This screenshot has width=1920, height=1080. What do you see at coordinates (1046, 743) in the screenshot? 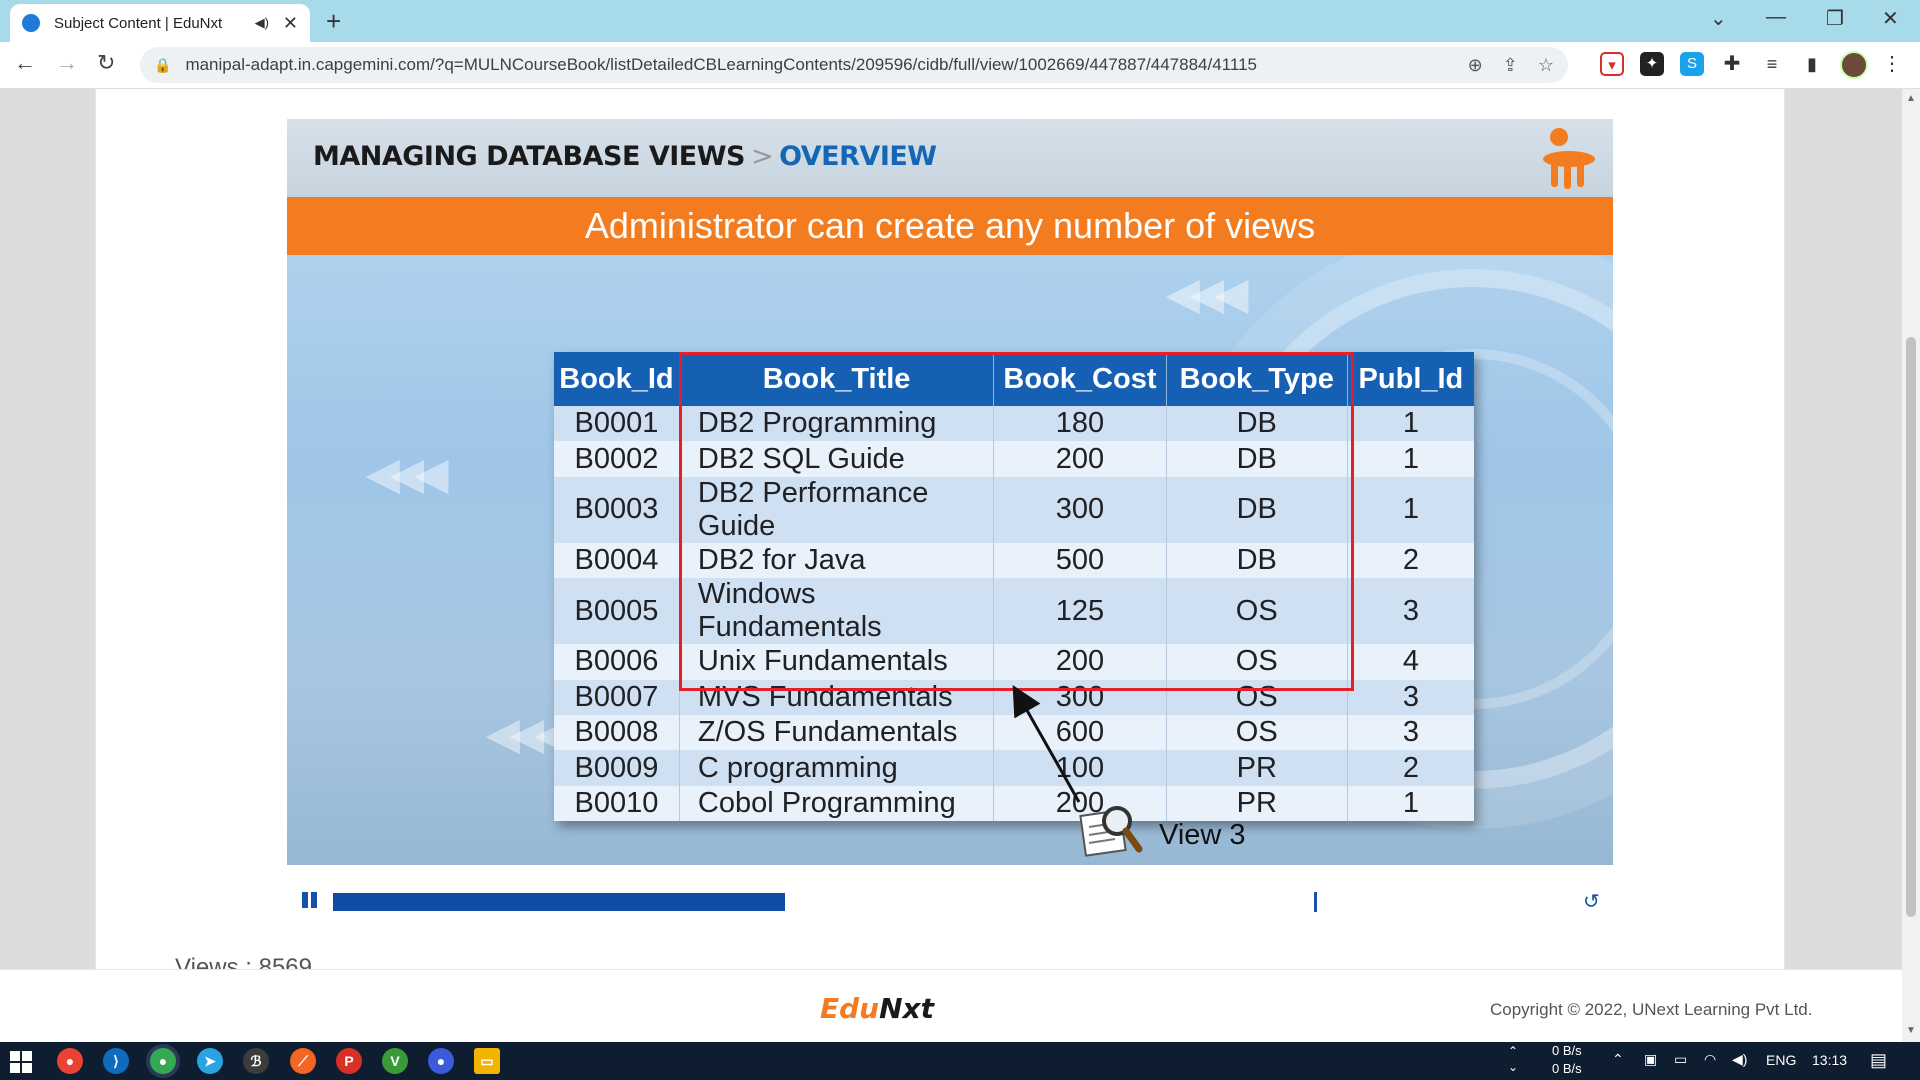
I see `pointer-arrow` at bounding box center [1046, 743].